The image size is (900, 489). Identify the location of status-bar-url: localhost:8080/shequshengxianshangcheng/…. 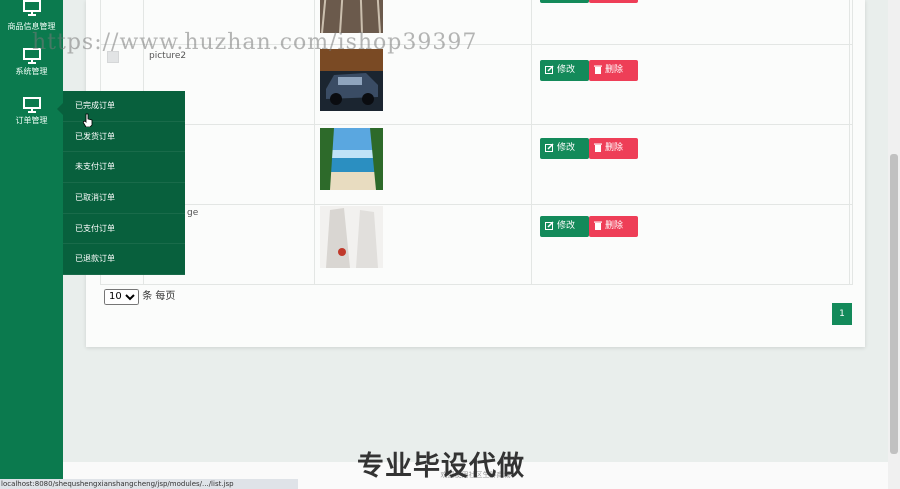
(149, 484).